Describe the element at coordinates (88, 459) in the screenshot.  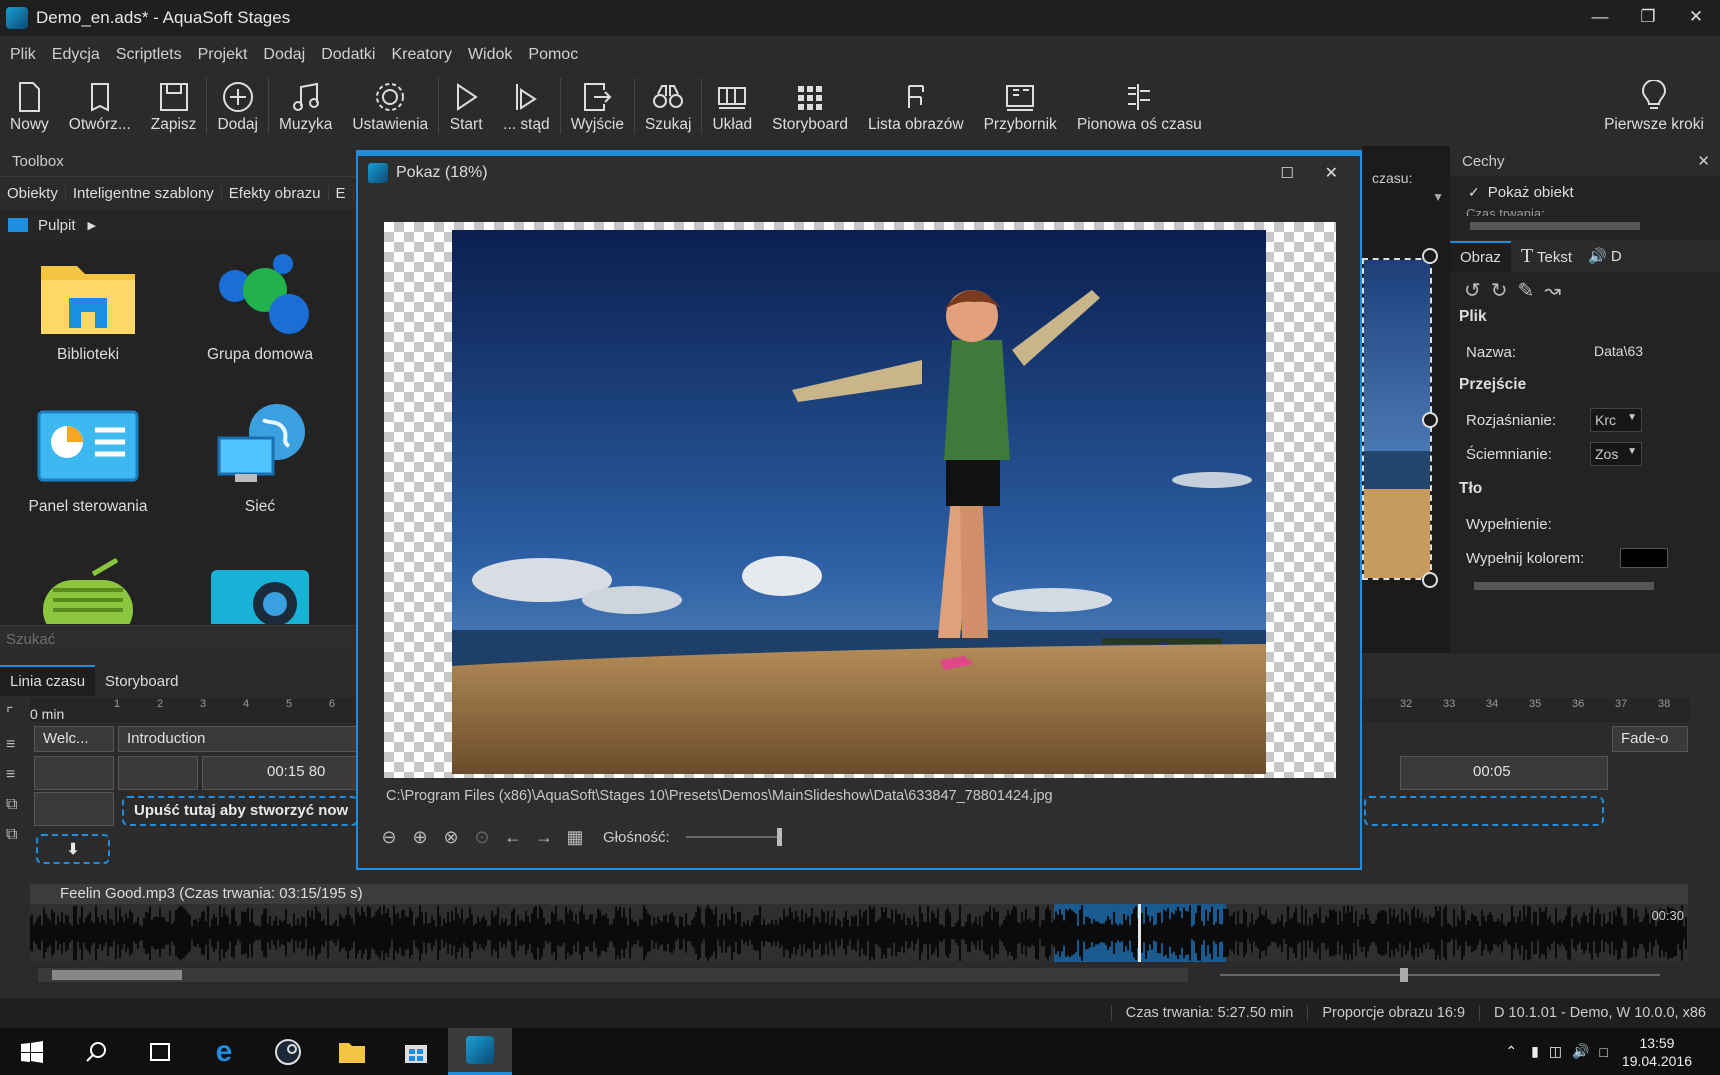
I see `list-item-control-panel: Panel sterowania` at that location.